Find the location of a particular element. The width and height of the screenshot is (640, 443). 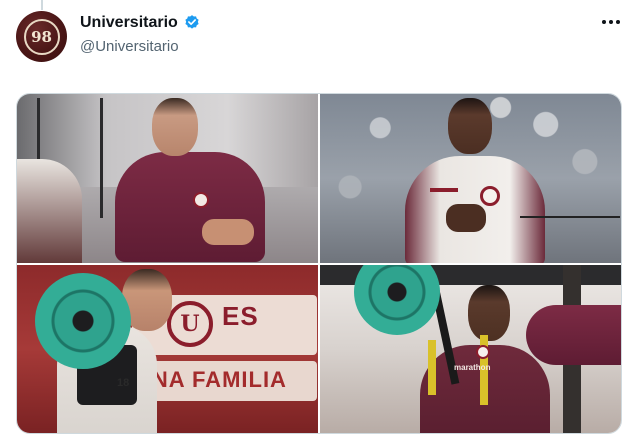

verified-badge-icon is located at coordinates (192, 22).